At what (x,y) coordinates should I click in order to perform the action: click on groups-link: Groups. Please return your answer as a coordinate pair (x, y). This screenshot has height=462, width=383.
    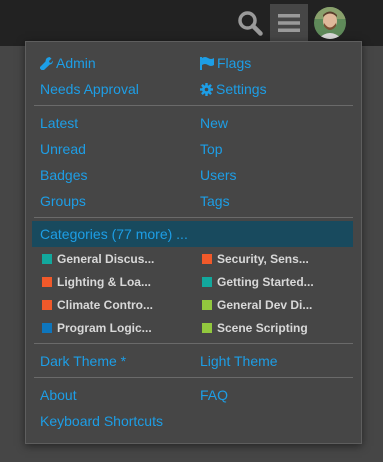
    Looking at the image, I should click on (63, 201).